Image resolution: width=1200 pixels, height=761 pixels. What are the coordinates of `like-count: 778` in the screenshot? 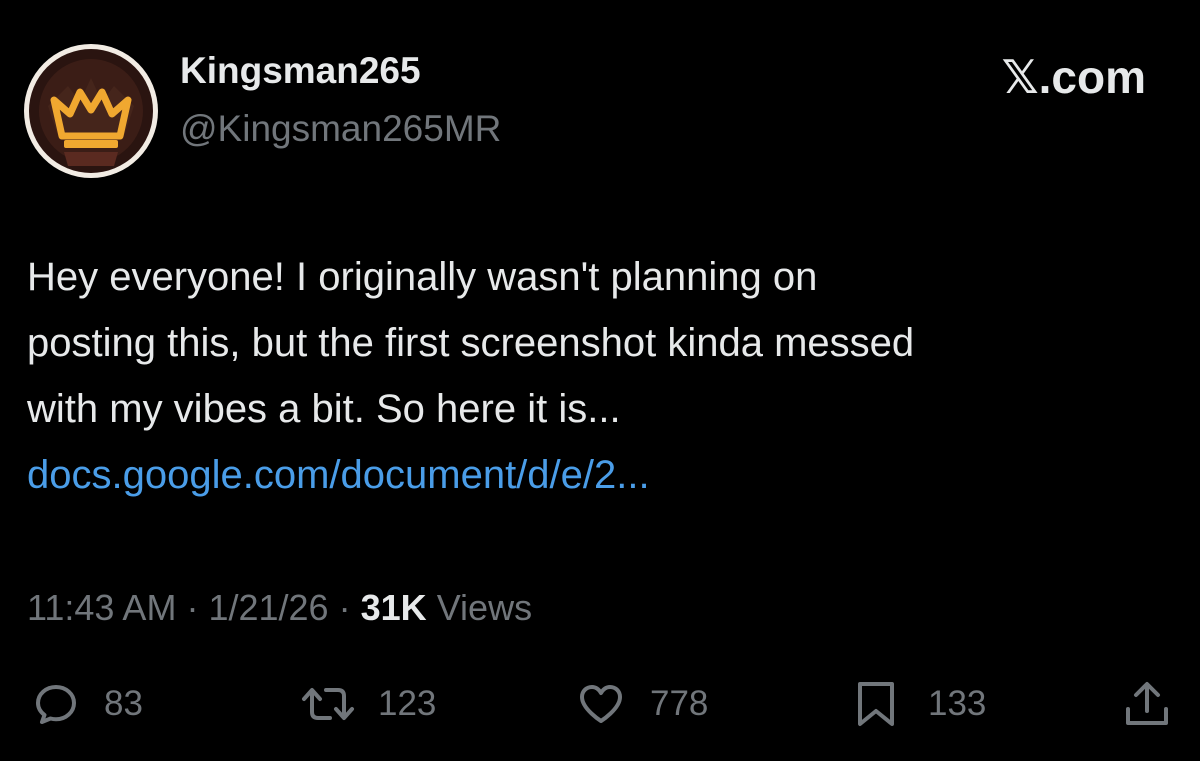 It's located at (679, 703).